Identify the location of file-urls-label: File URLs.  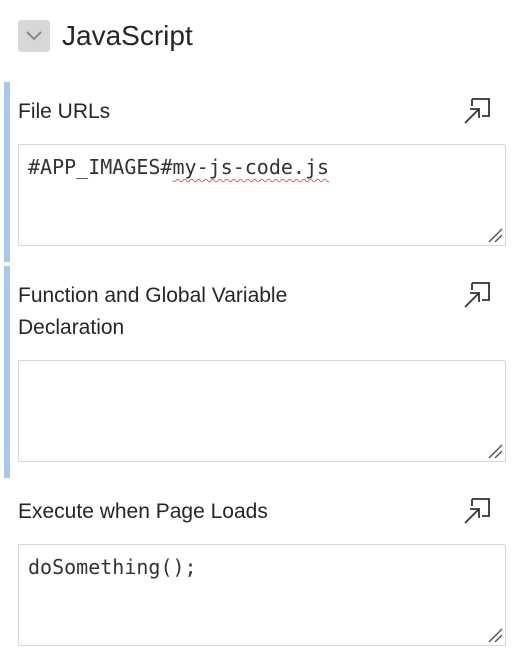
(64, 111).